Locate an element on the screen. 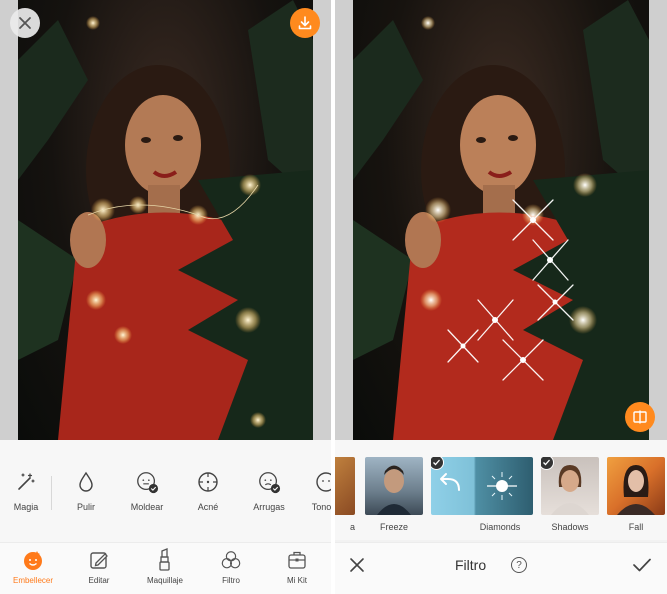 The width and height of the screenshot is (667, 594). filter-label: Shadows is located at coordinates (570, 527).